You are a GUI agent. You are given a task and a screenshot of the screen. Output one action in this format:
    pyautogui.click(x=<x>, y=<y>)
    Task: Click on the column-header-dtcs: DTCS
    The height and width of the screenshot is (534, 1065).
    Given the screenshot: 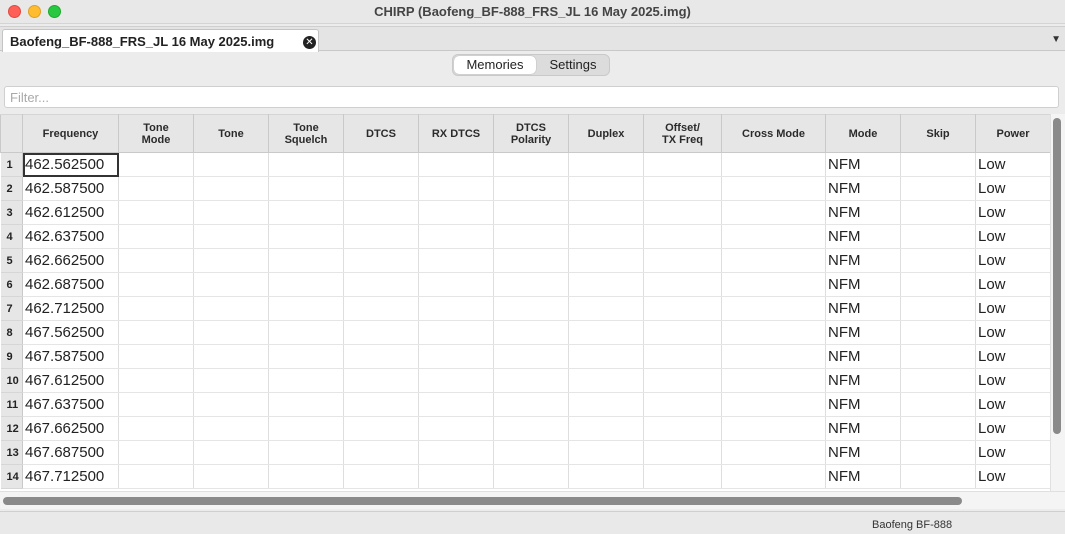 What is the action you would take?
    pyautogui.click(x=381, y=133)
    